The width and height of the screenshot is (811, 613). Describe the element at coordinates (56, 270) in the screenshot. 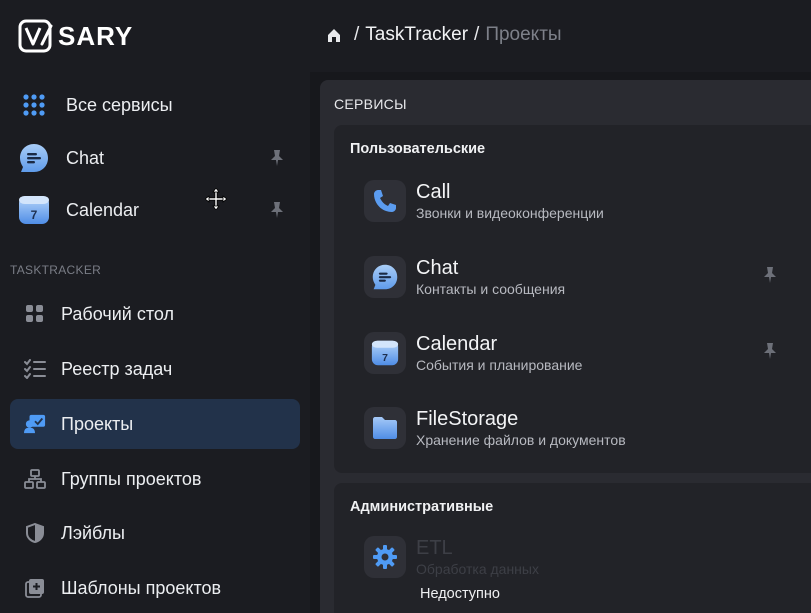

I see `section-title: TASKTRACKER` at that location.